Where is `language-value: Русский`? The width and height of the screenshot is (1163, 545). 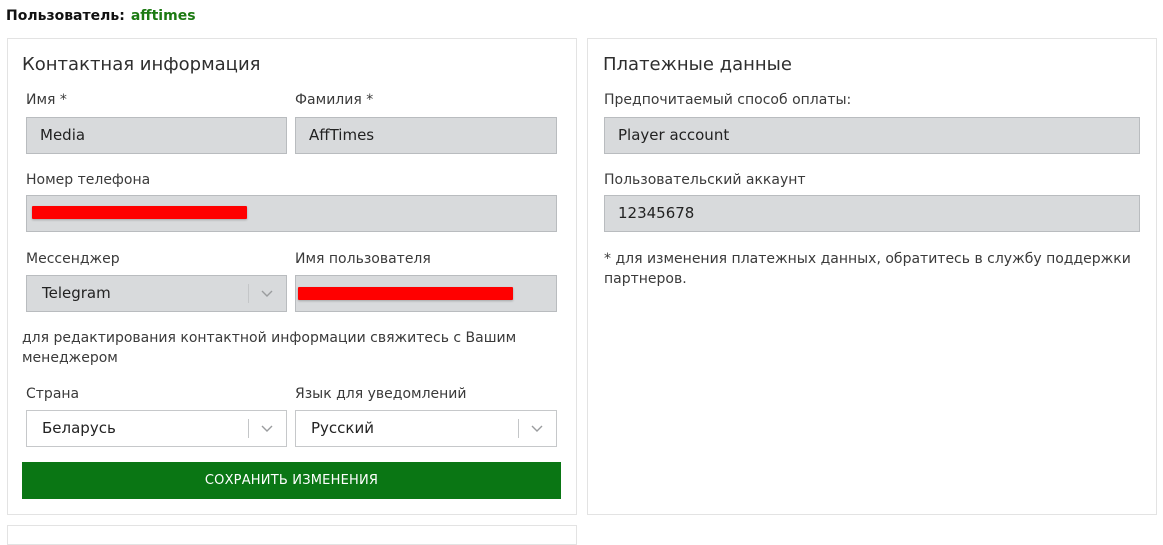 language-value: Русский is located at coordinates (342, 428).